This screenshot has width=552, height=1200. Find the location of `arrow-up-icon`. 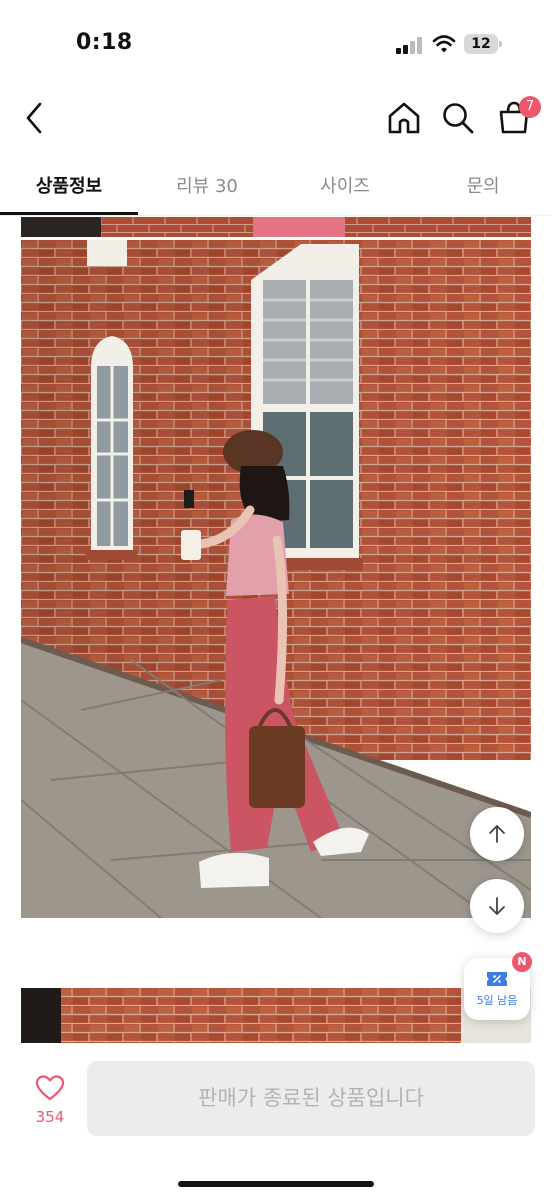

arrow-up-icon is located at coordinates (497, 834).